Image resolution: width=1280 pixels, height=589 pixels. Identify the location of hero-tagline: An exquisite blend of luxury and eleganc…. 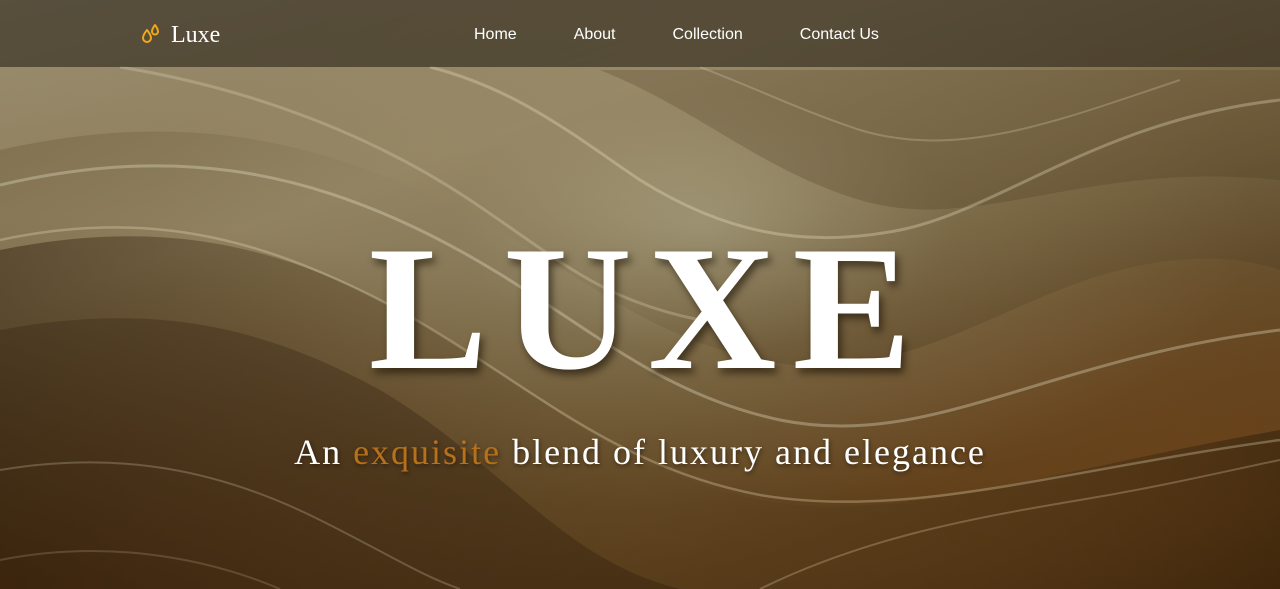
(640, 452).